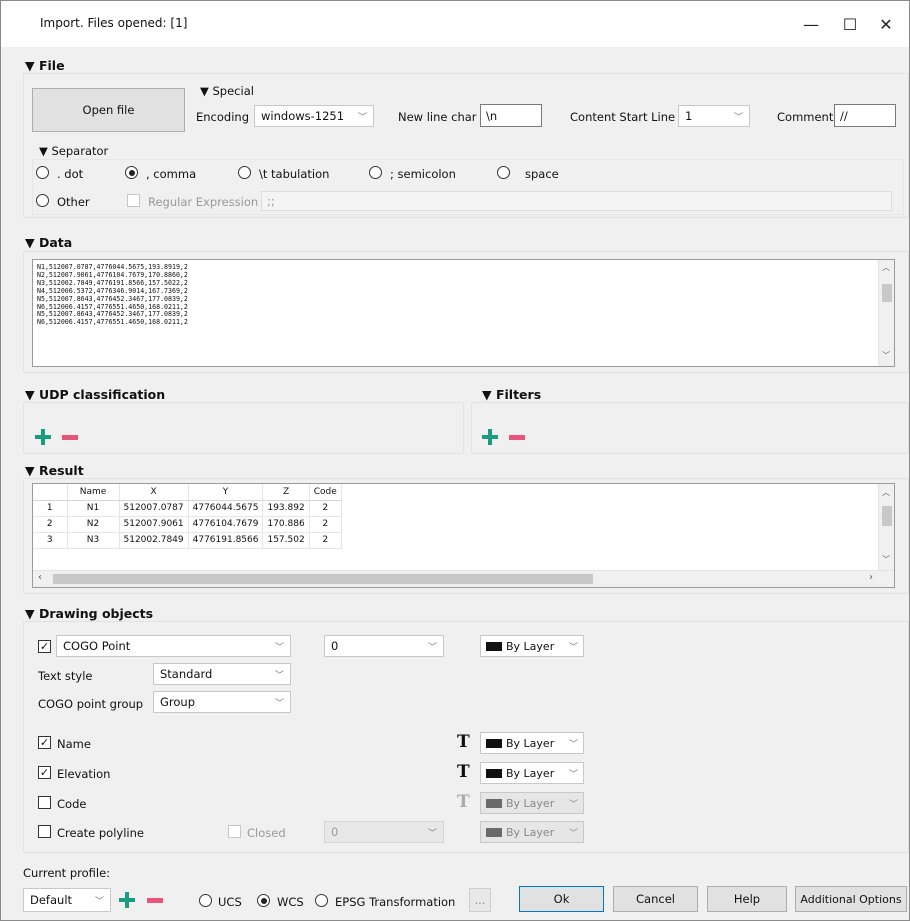  What do you see at coordinates (532, 803) in the screenshot?
I see `code-color-select: By Layer ﹀` at bounding box center [532, 803].